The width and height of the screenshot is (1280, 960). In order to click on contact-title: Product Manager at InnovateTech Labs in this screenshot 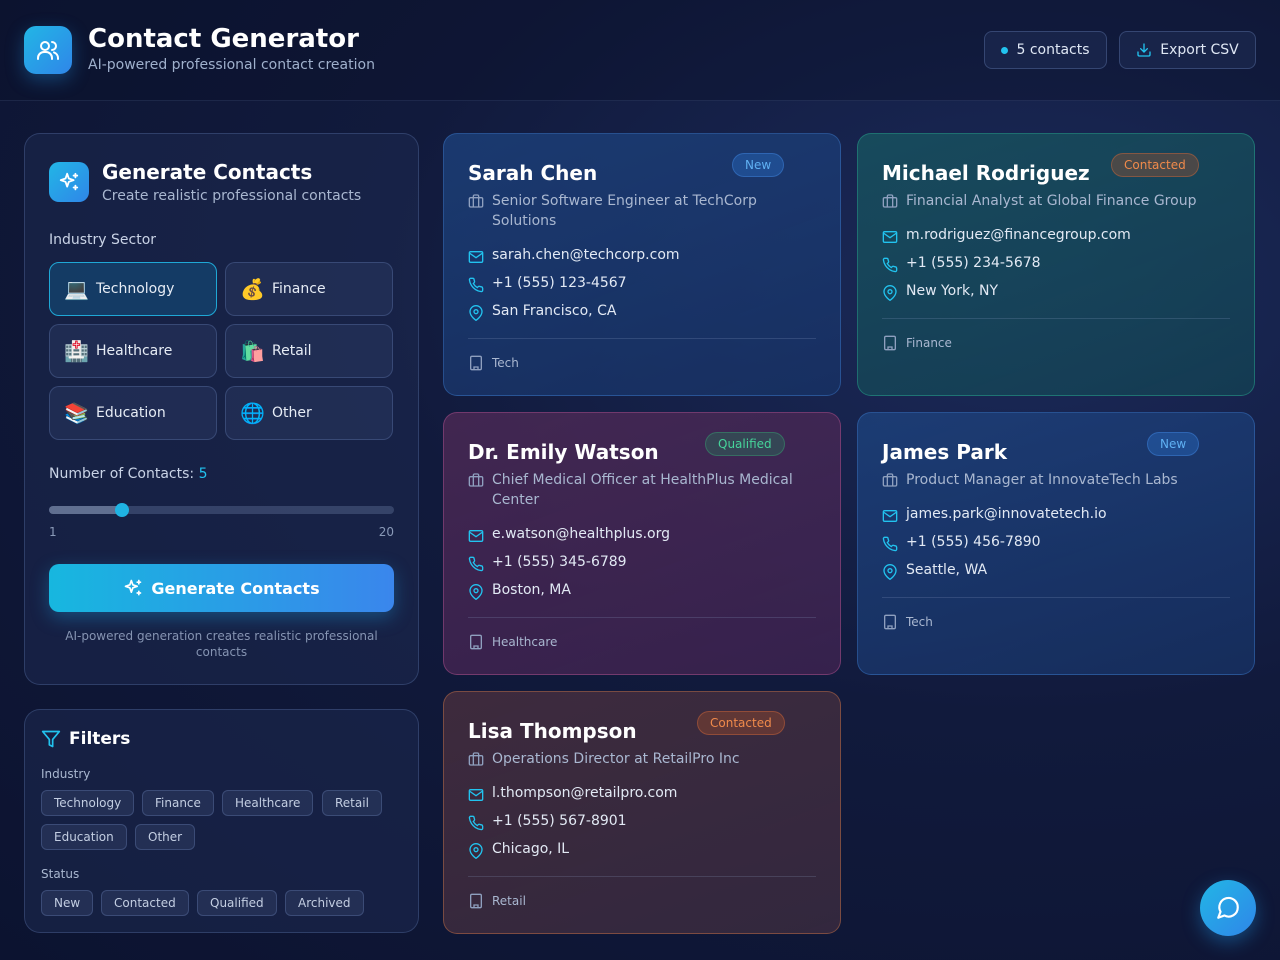, I will do `click(1042, 480)`.